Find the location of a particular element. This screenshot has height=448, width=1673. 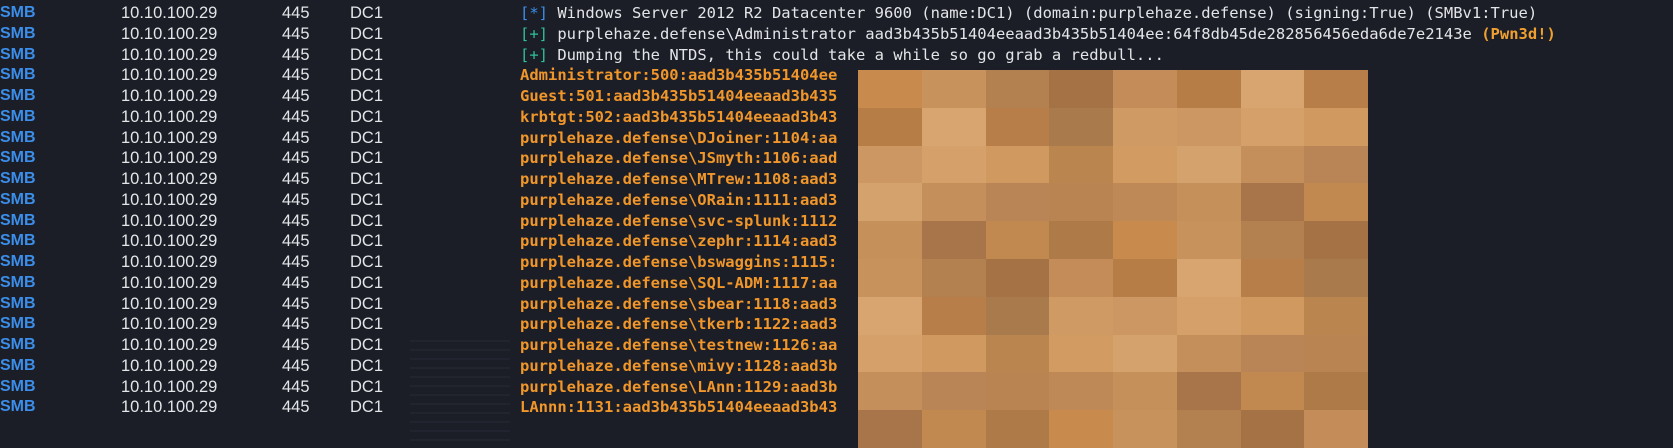

ntds-hash-entry: purplehaze.defense\sbear:1118:aad3 is located at coordinates (679, 303).